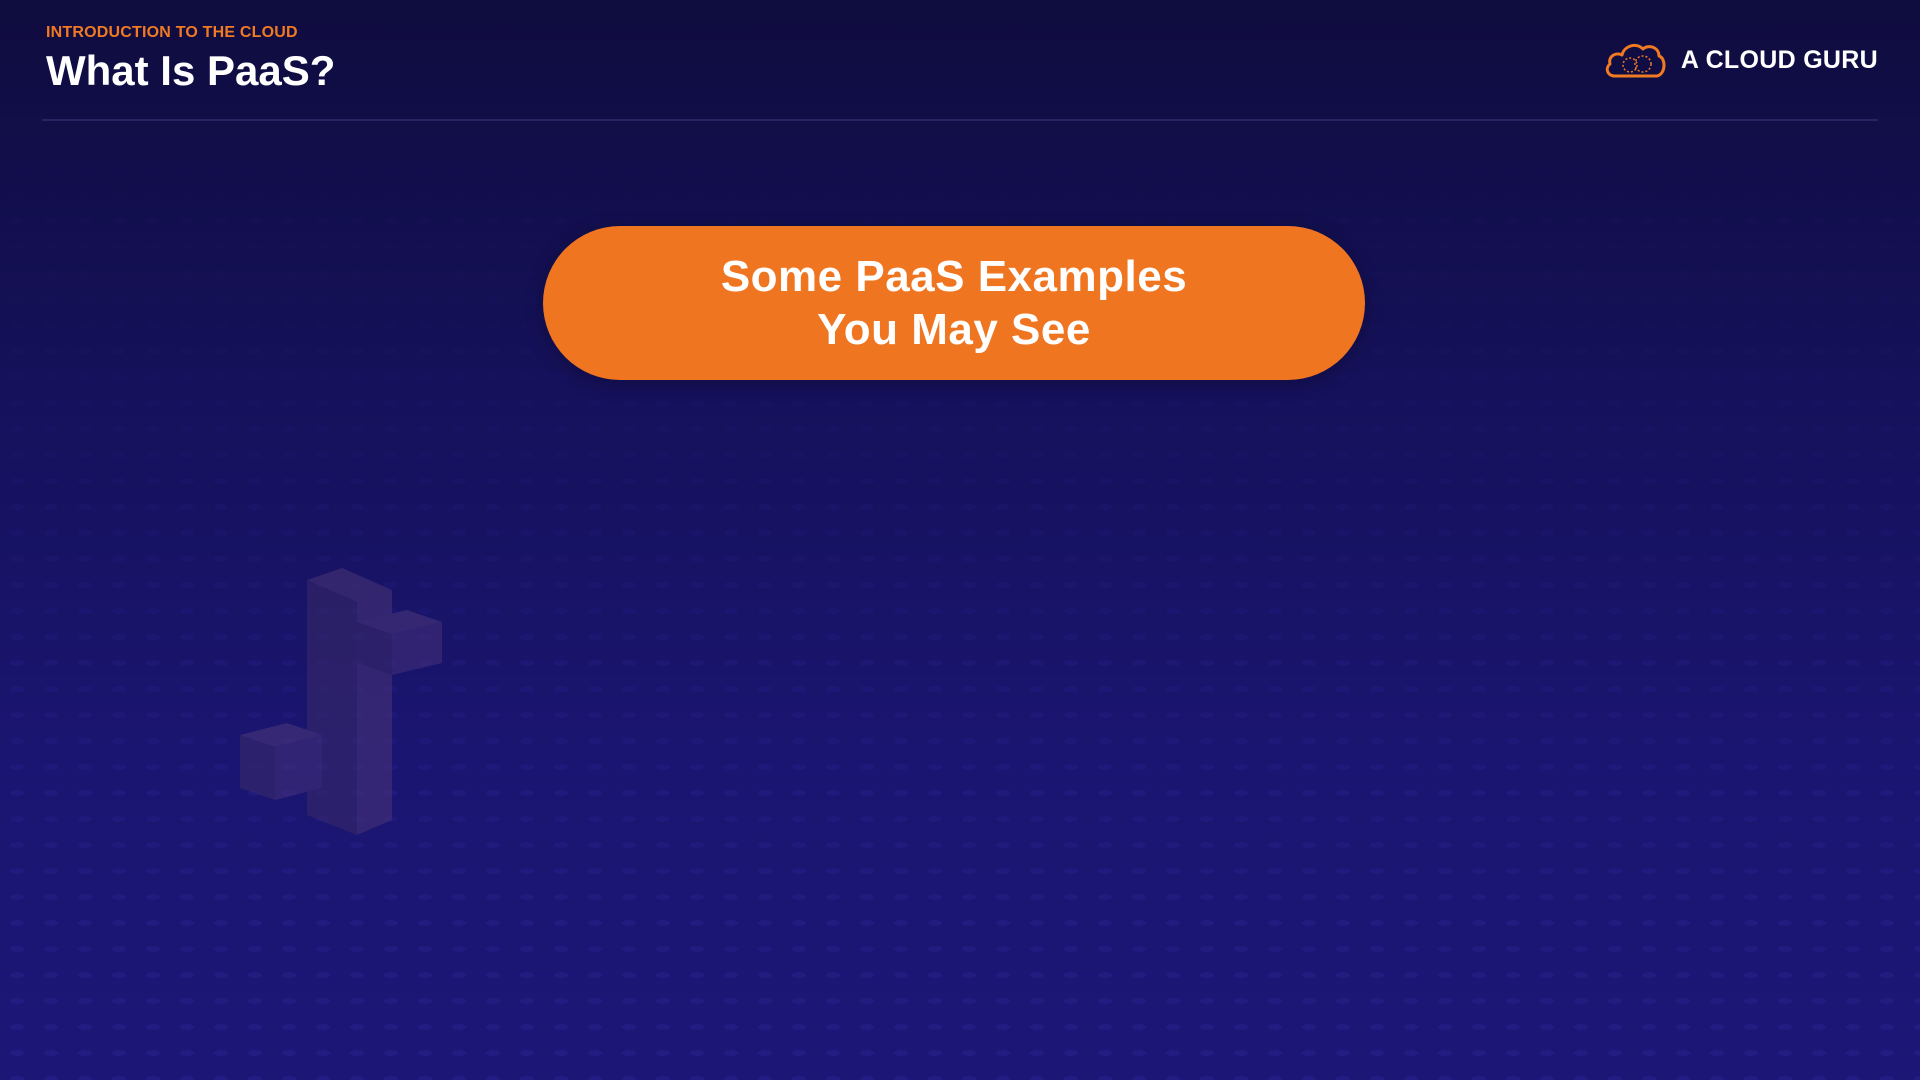  What do you see at coordinates (954, 276) in the screenshot?
I see `banner-line-1: Some PaaS Examples` at bounding box center [954, 276].